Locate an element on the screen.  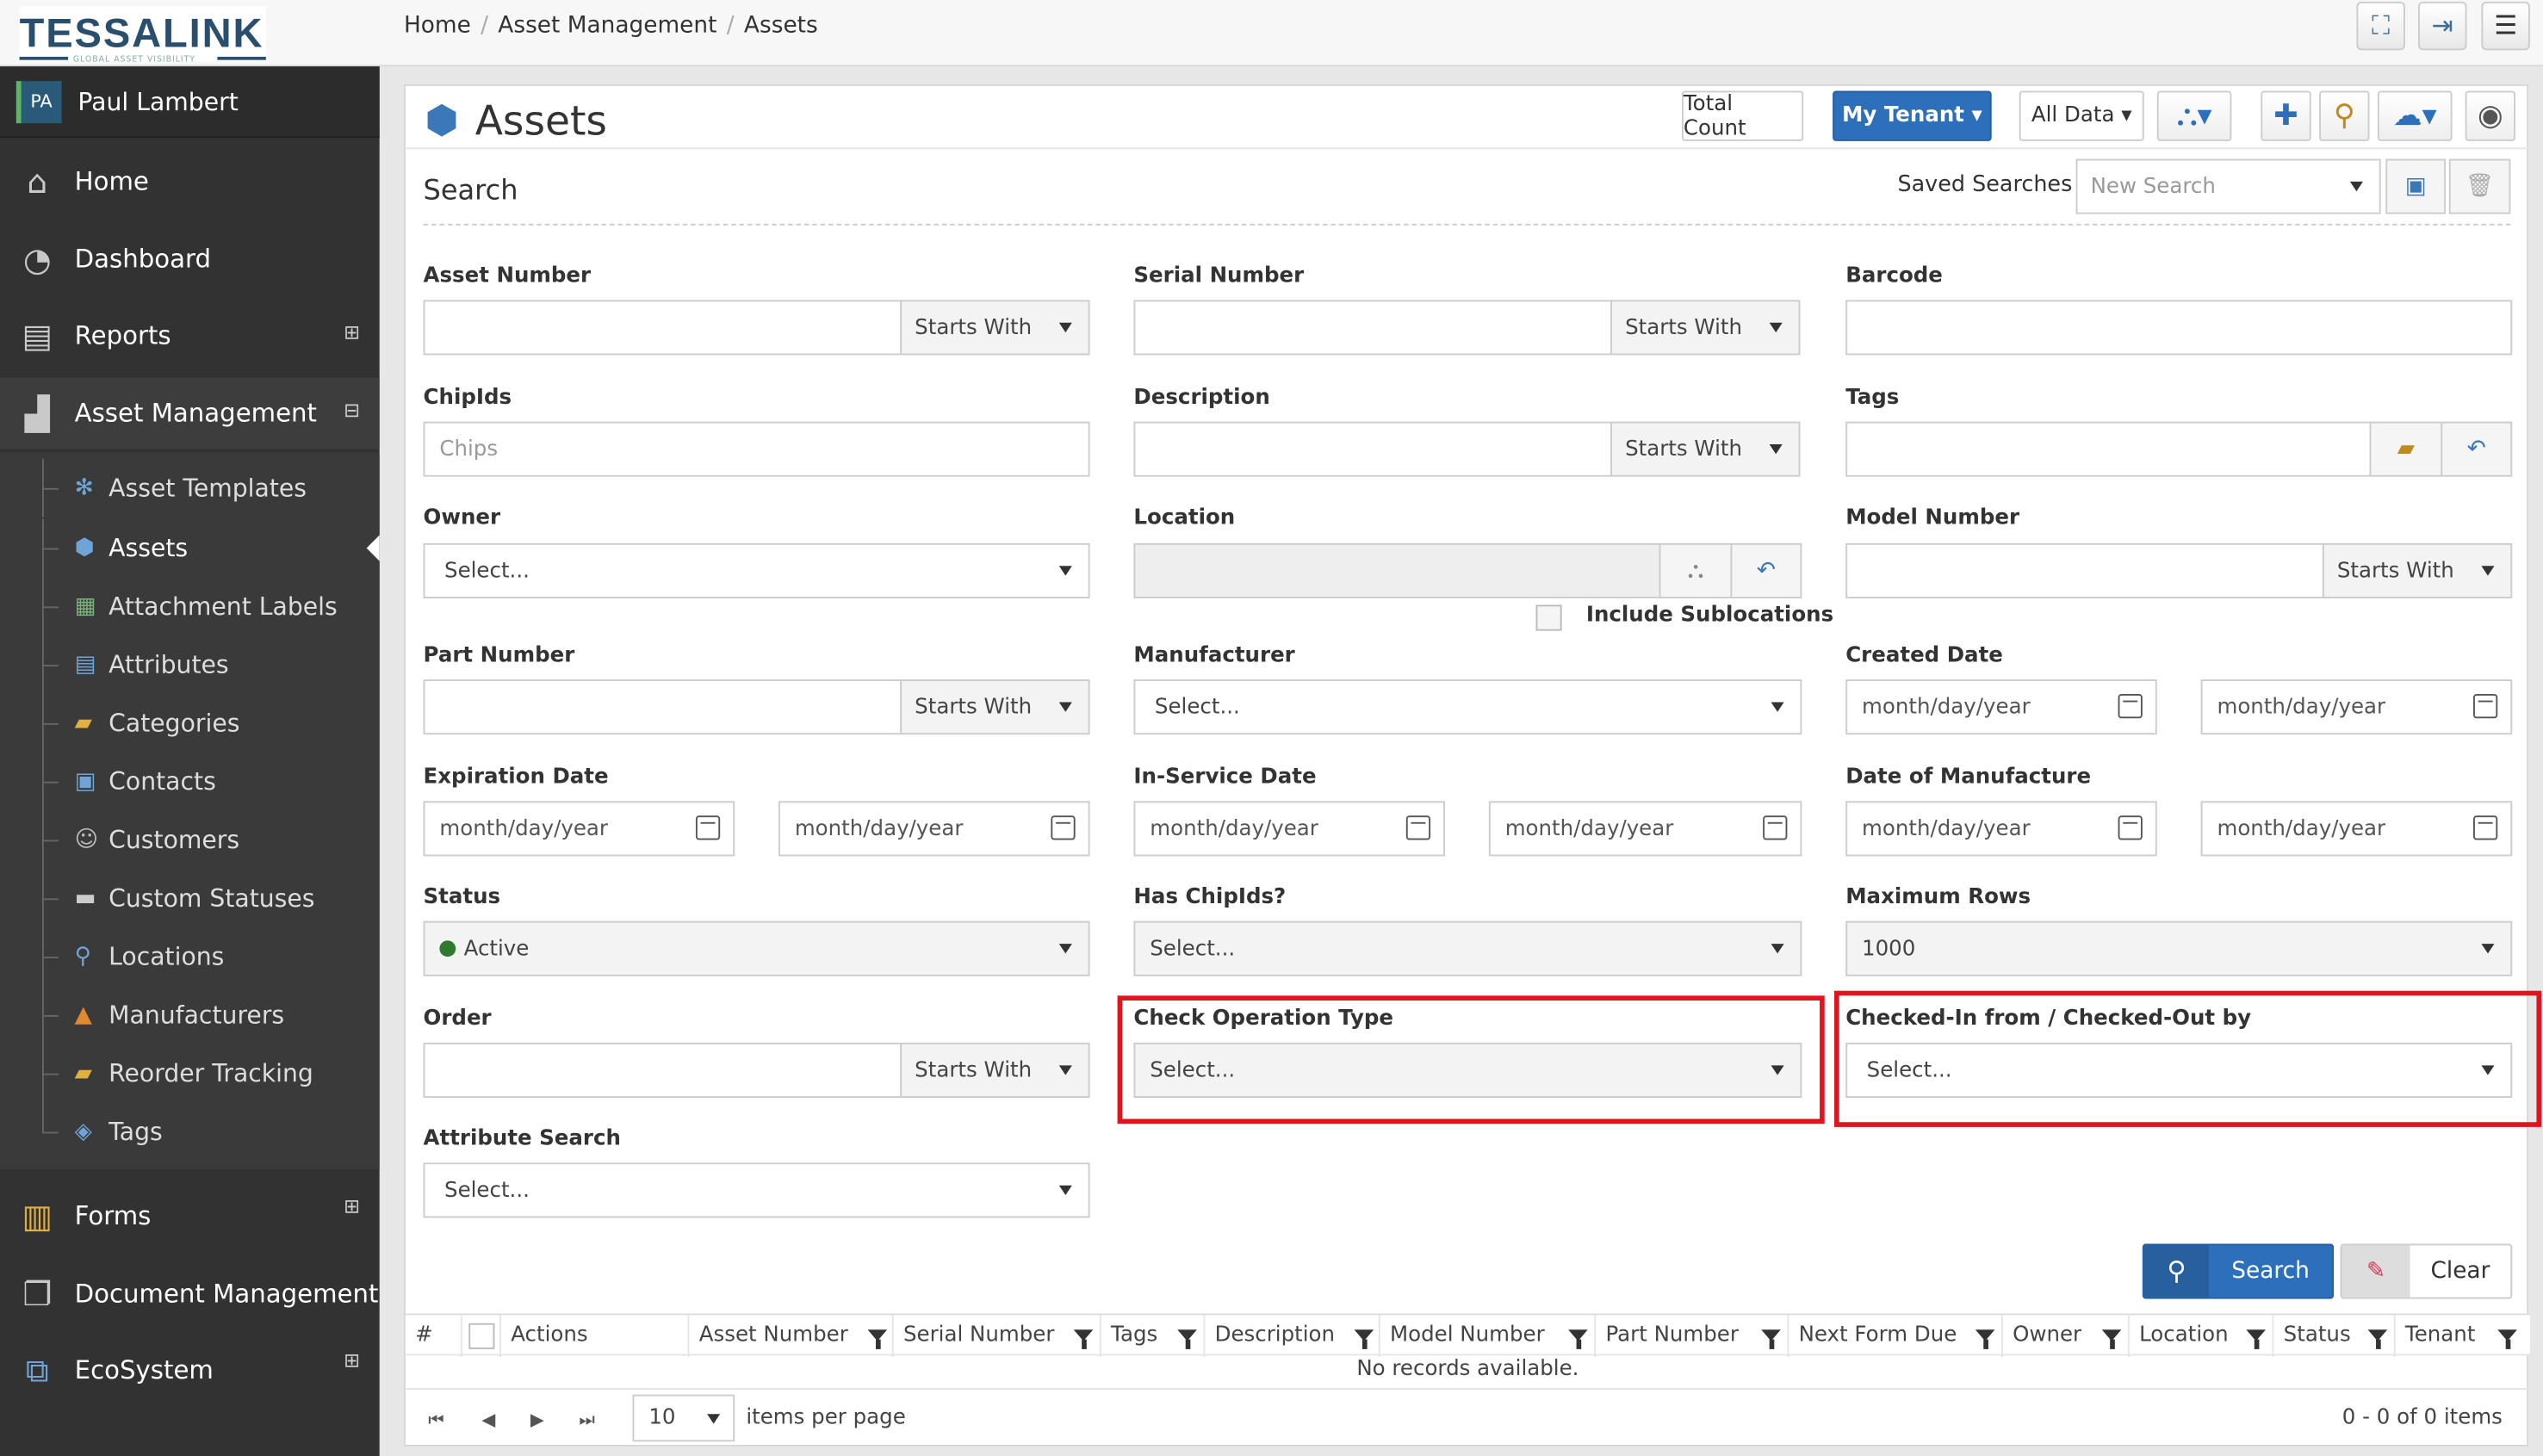
submenu-categories: ▰ Categories is located at coordinates (190, 724).